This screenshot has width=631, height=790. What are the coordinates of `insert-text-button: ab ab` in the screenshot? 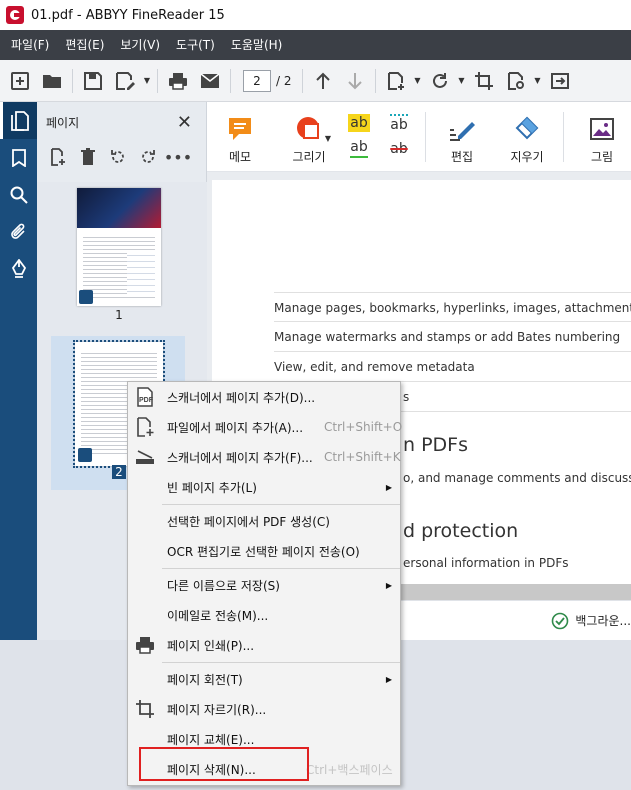 It's located at (399, 137).